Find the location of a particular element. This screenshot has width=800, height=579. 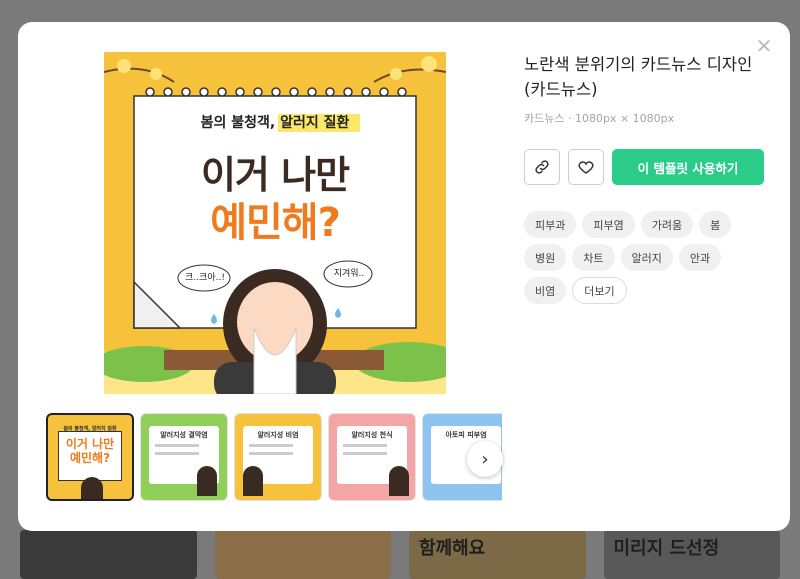

tag-chip: 봄 is located at coordinates (715, 224).